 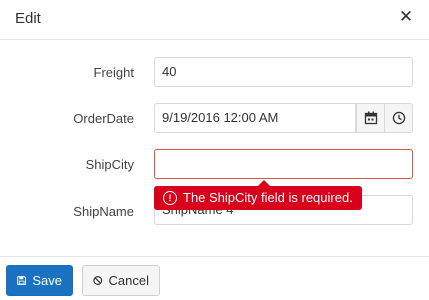 I want to click on time-picker-button, so click(x=398, y=118).